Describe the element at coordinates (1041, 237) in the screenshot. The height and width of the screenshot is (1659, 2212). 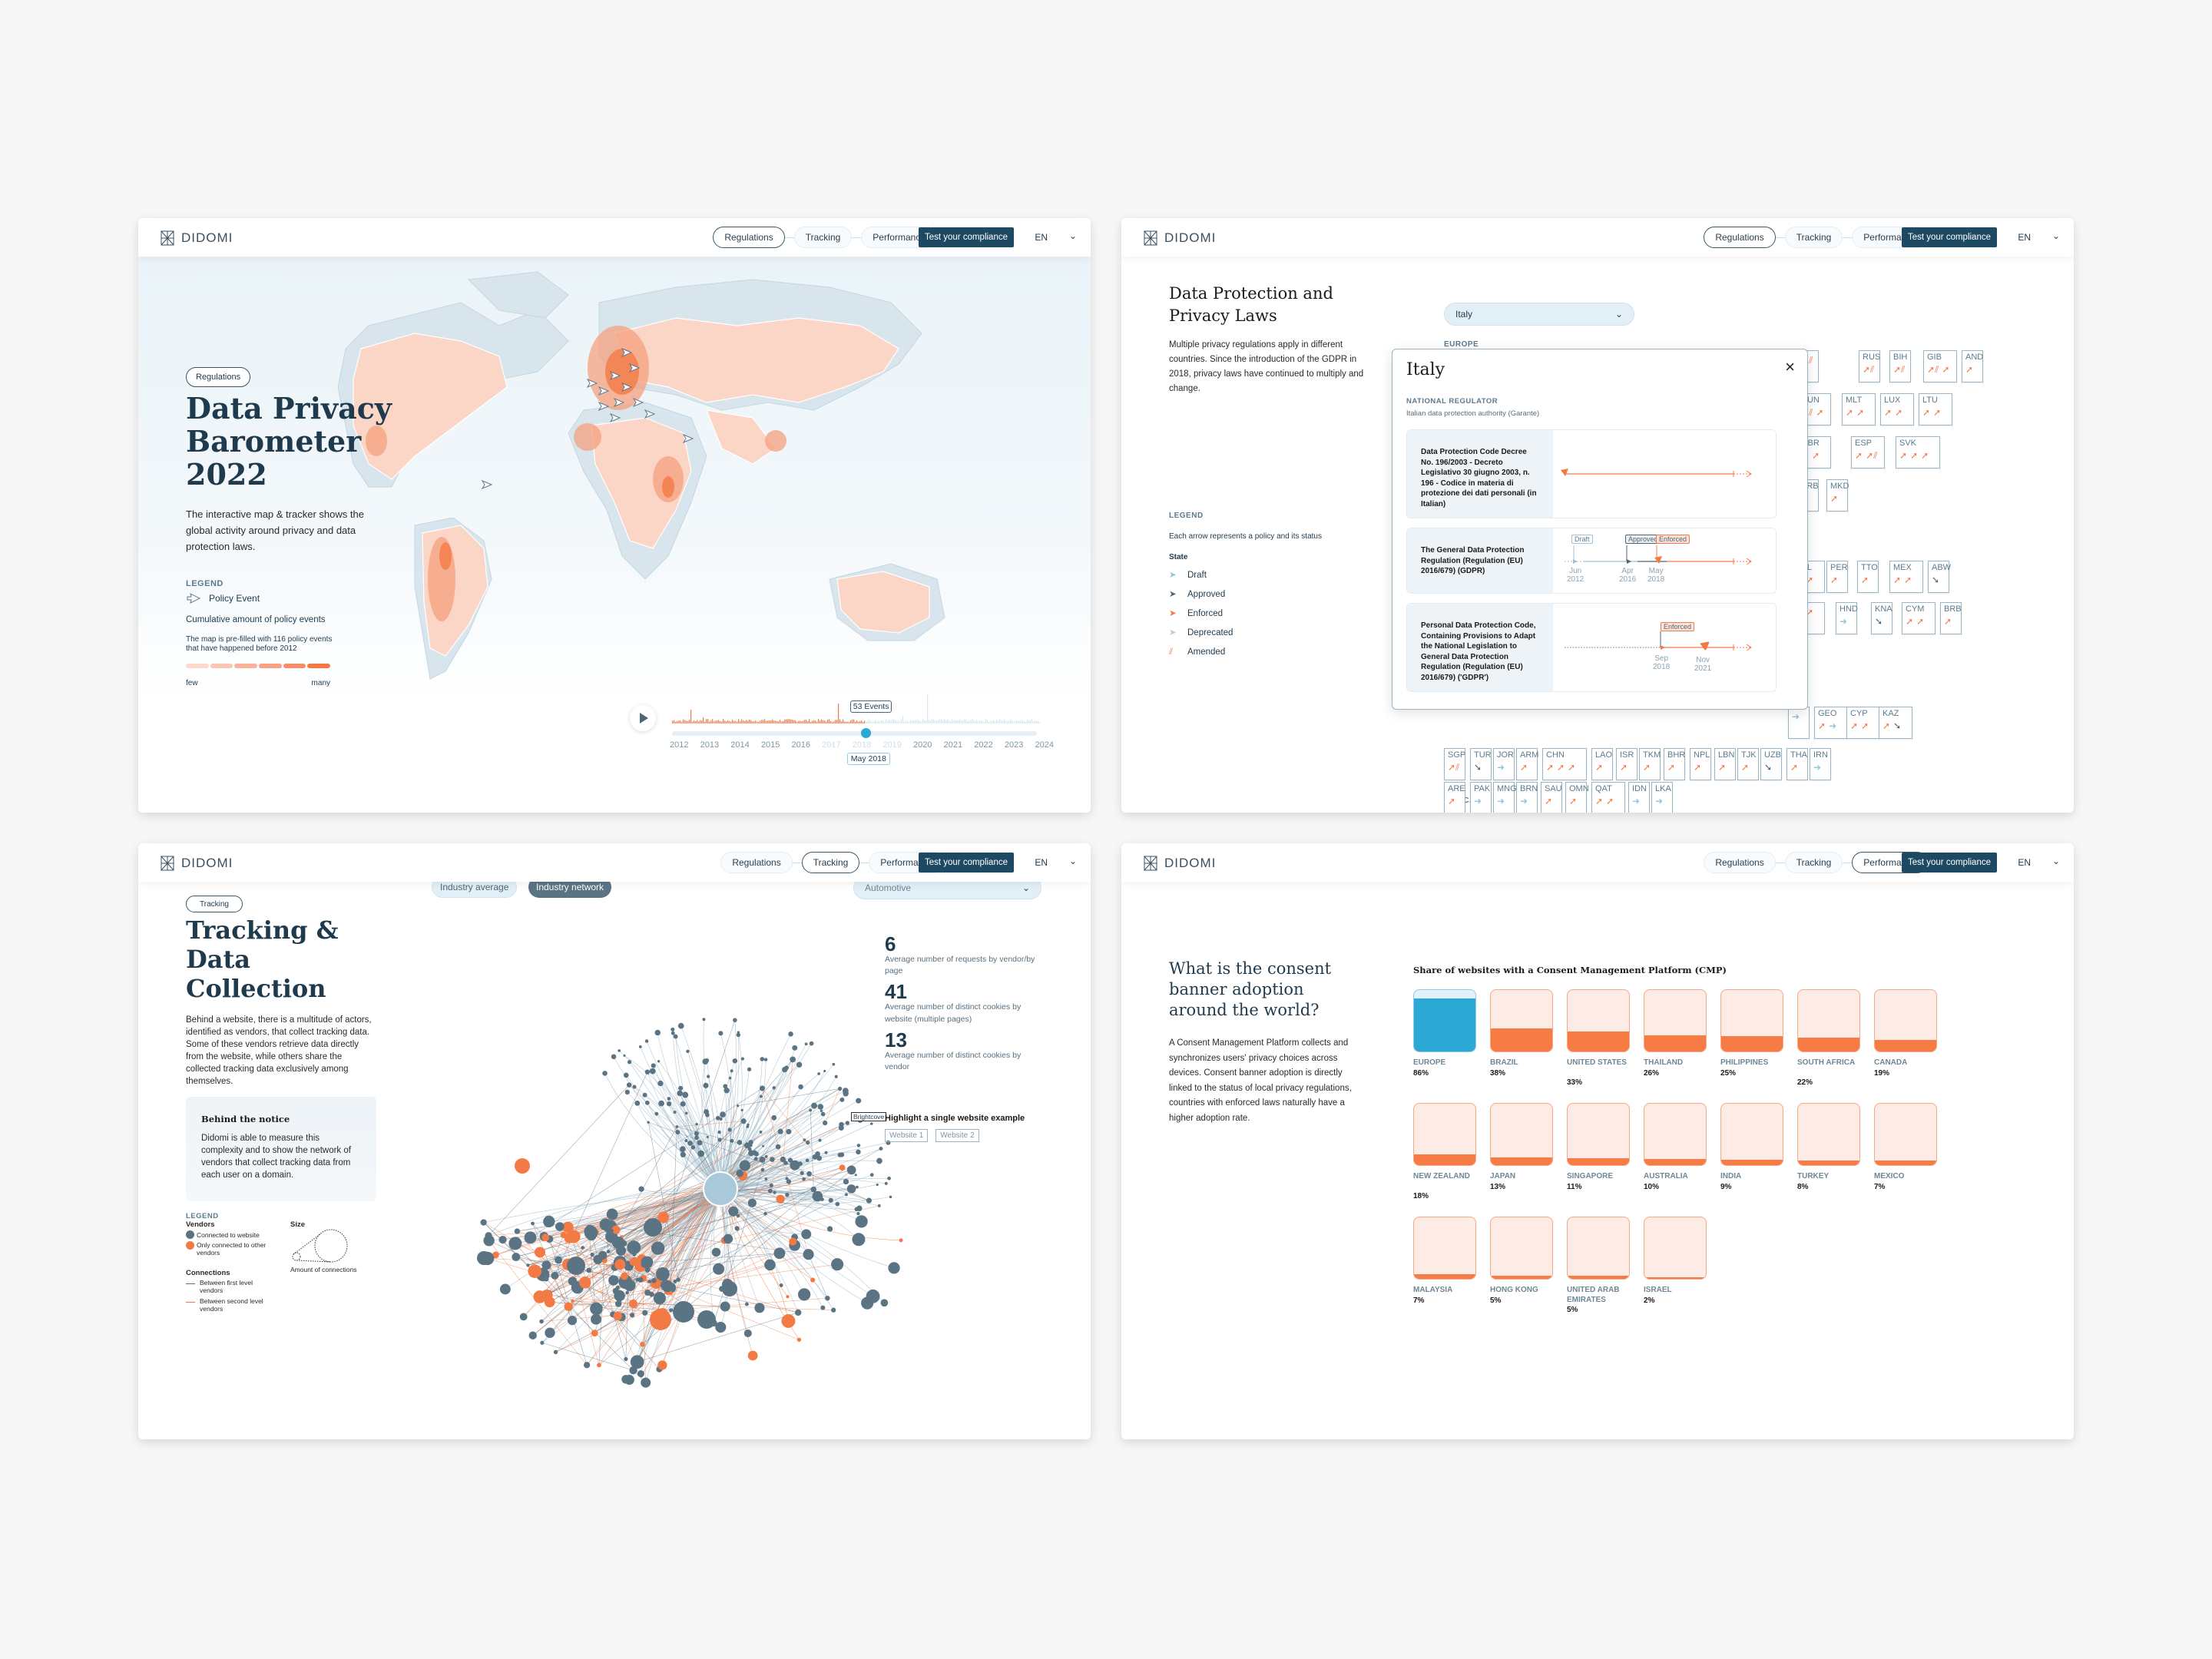
I see `language-selector: EN` at that location.